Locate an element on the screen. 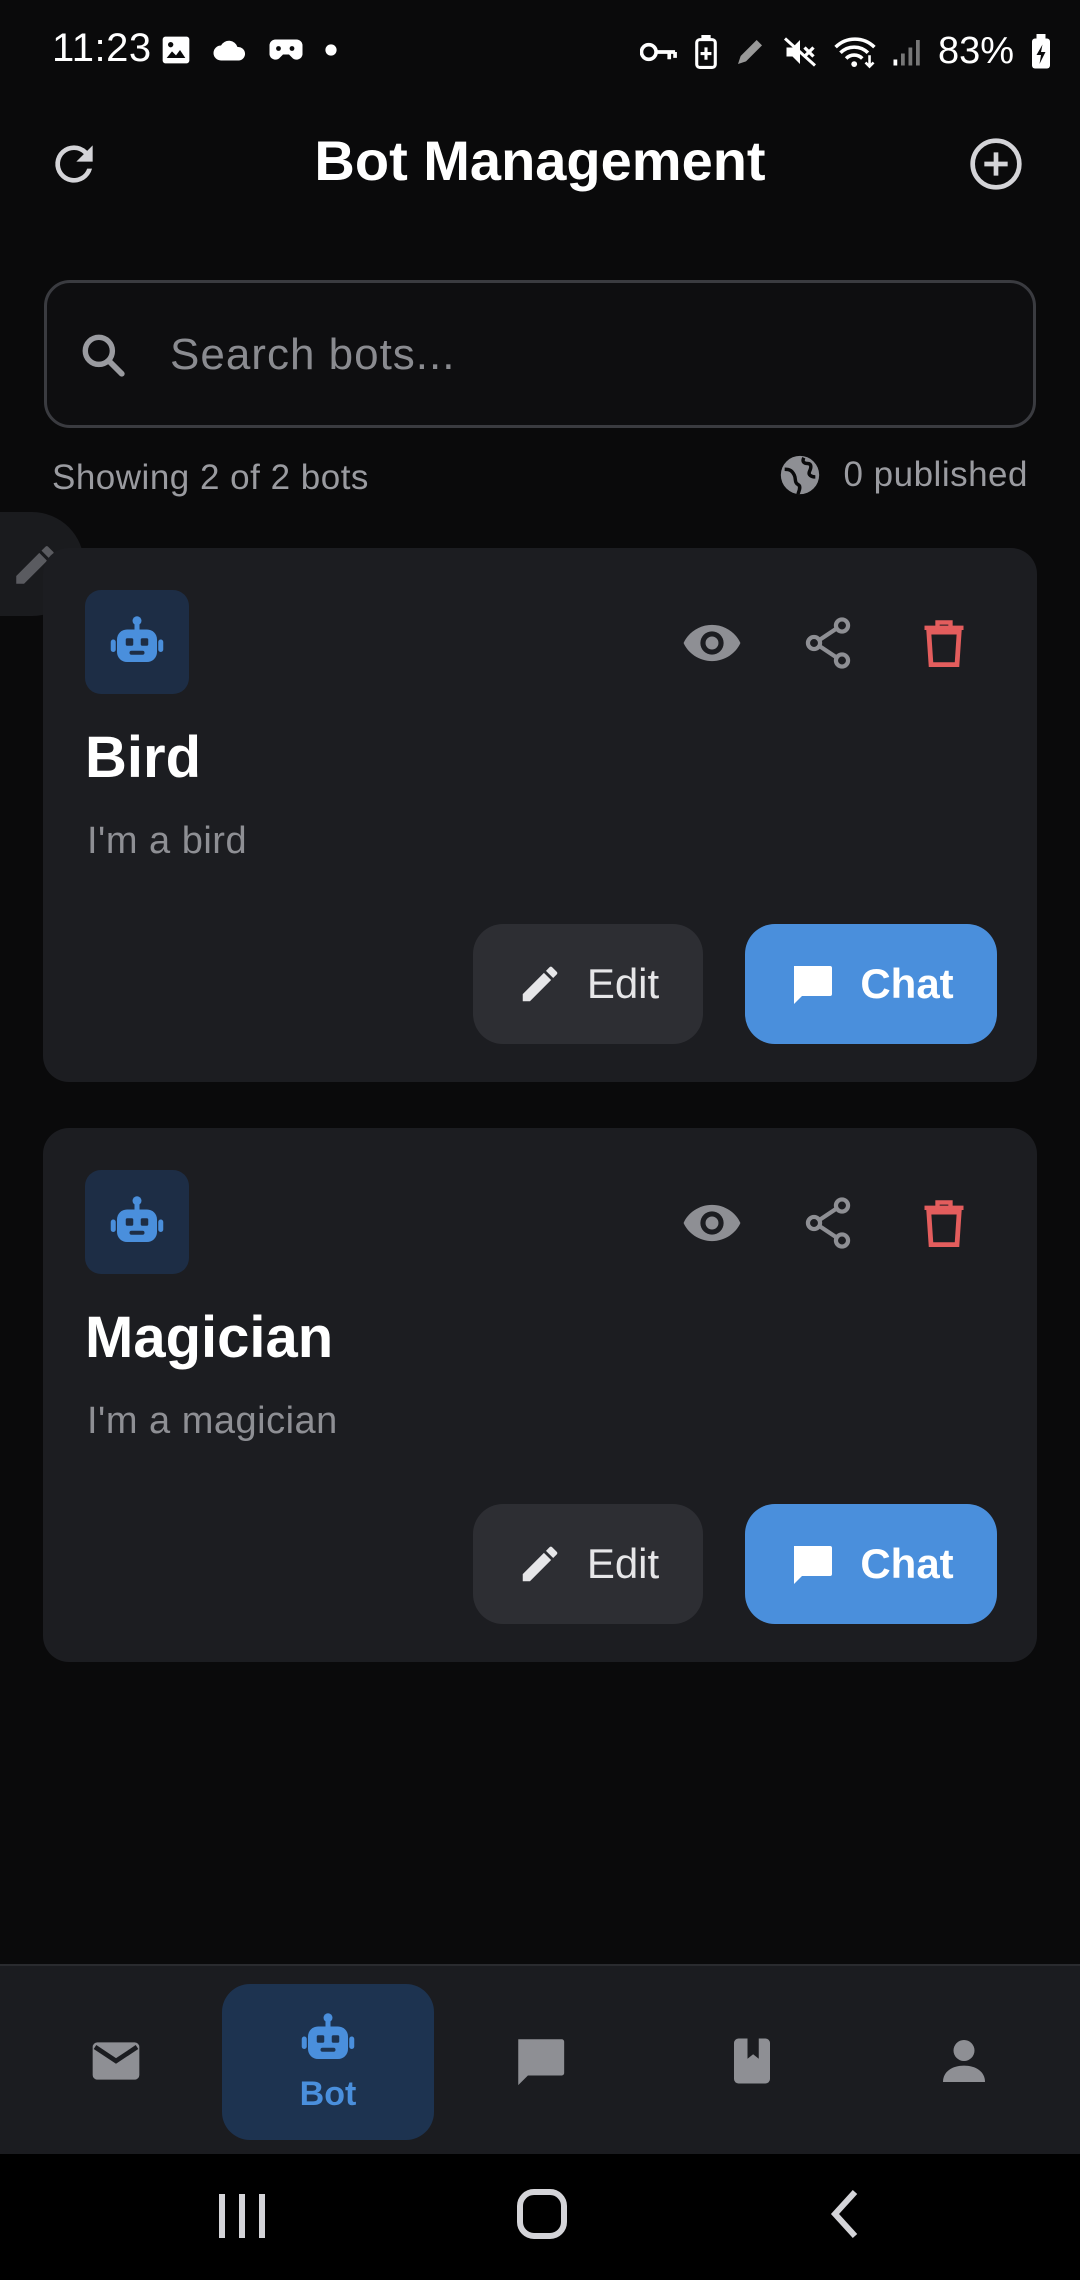 The height and width of the screenshot is (2280, 1080). published-label: 0 published is located at coordinates (935, 474).